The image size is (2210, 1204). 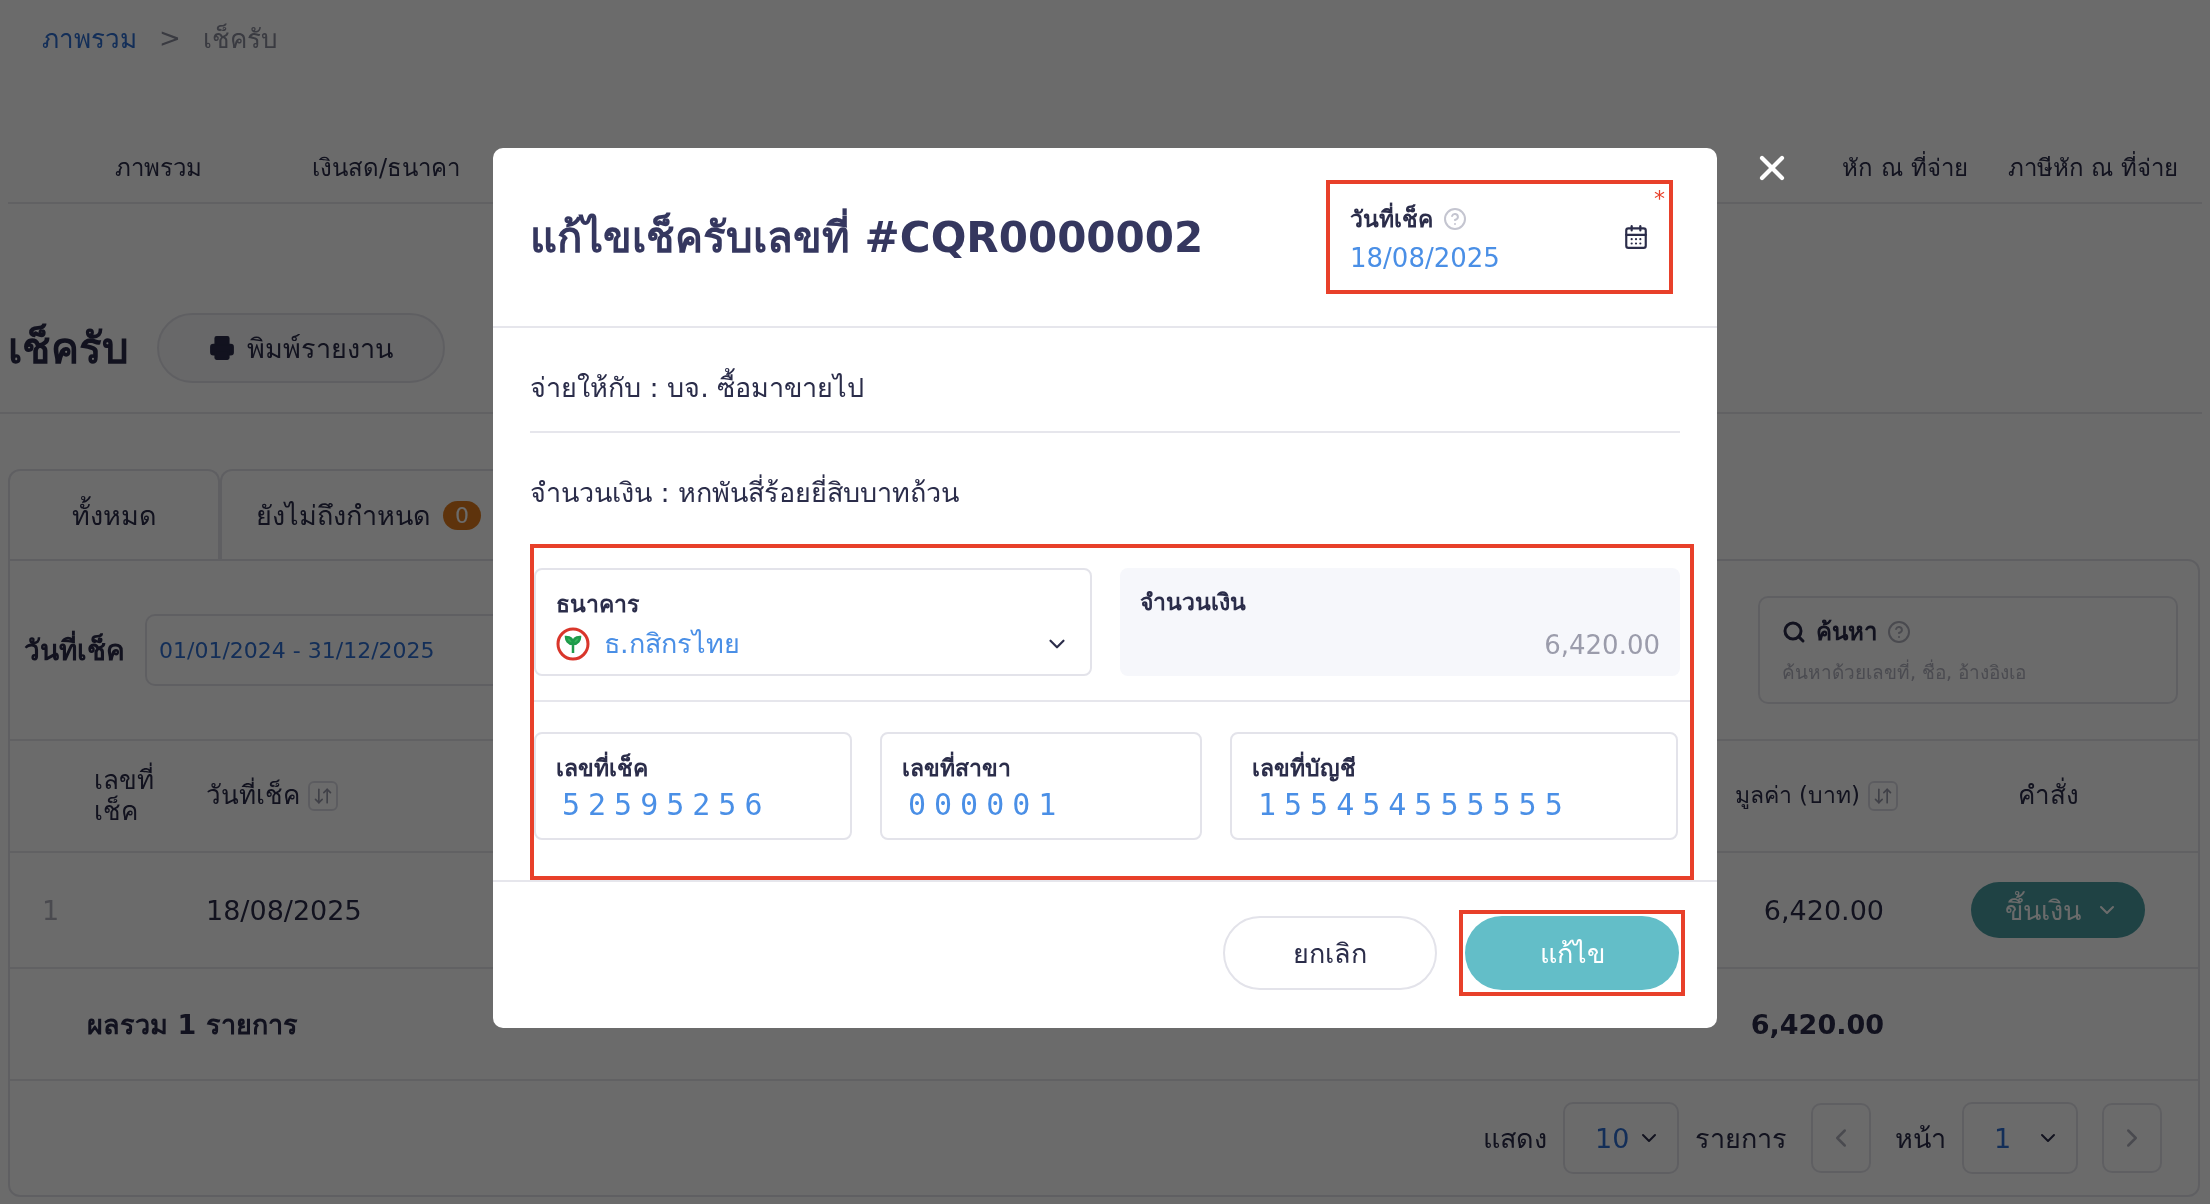 I want to click on print-report-button: พิมพ์รายงาน, so click(x=301, y=348).